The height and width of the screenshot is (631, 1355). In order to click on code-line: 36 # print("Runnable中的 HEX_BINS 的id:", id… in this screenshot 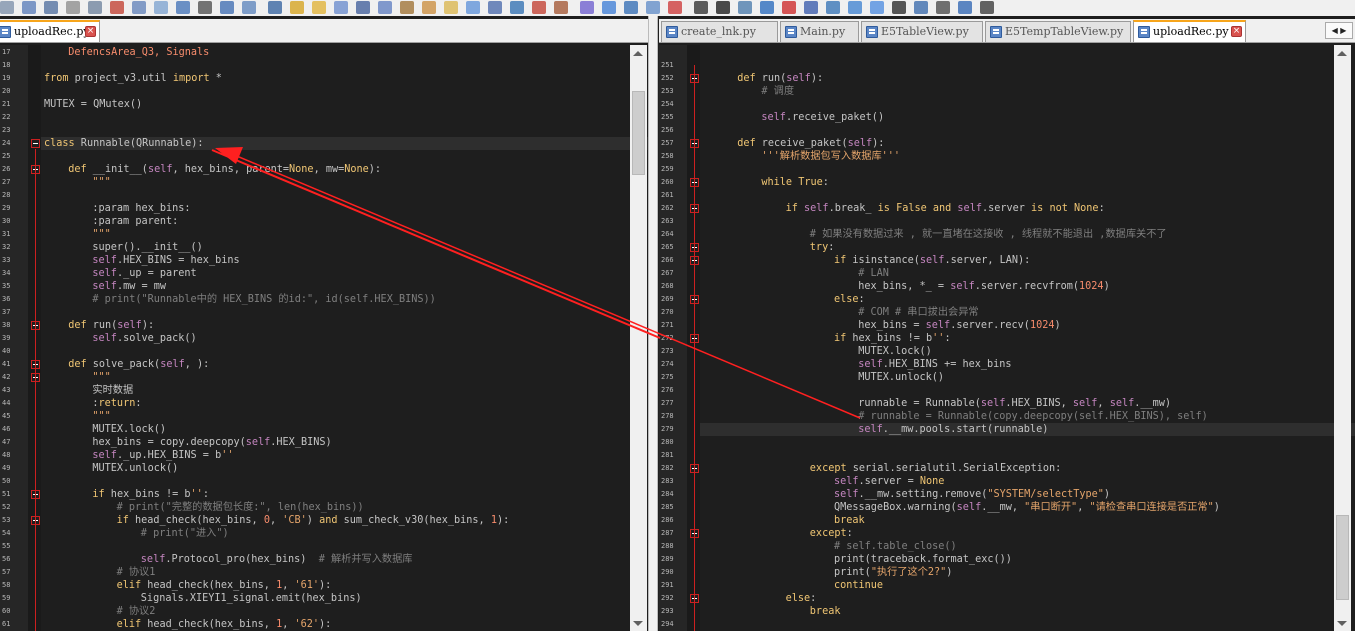, I will do `click(324, 299)`.